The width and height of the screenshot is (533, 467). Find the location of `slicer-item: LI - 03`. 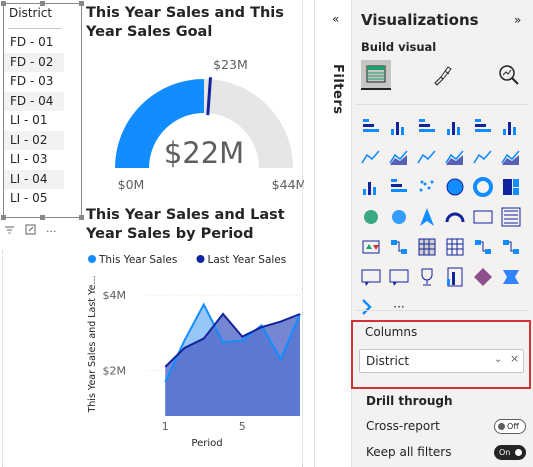

slicer-item: LI - 03 is located at coordinates (34, 160).